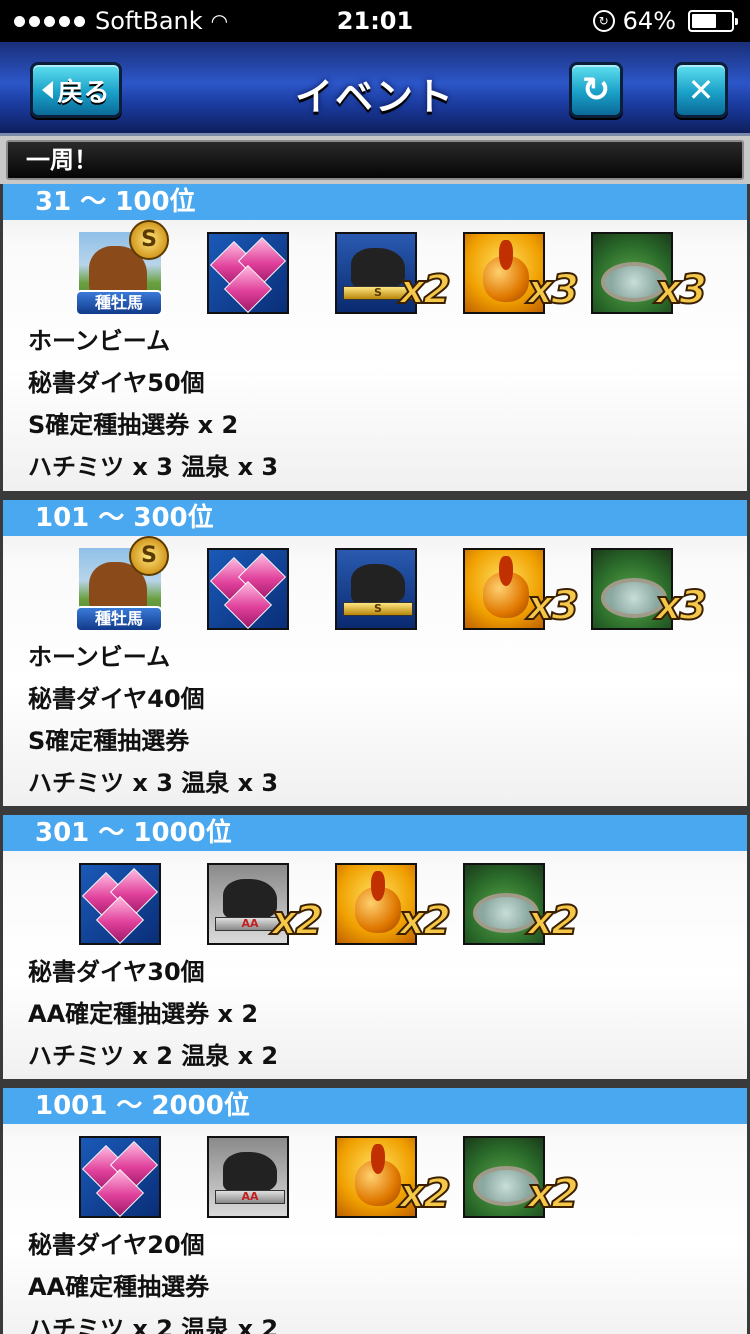 This screenshot has width=750, height=1334. I want to click on reward-icons: S 種牡馬 Sx2 x3 x3, so click(375, 270).